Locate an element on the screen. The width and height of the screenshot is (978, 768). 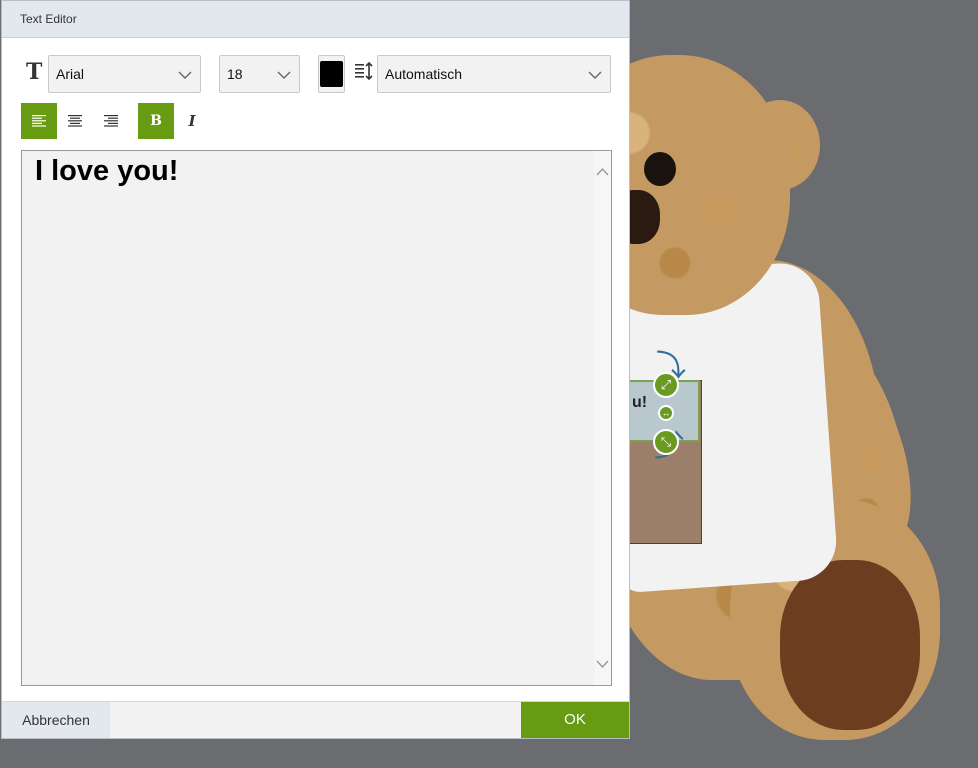
align-left-icon is located at coordinates (39, 121).